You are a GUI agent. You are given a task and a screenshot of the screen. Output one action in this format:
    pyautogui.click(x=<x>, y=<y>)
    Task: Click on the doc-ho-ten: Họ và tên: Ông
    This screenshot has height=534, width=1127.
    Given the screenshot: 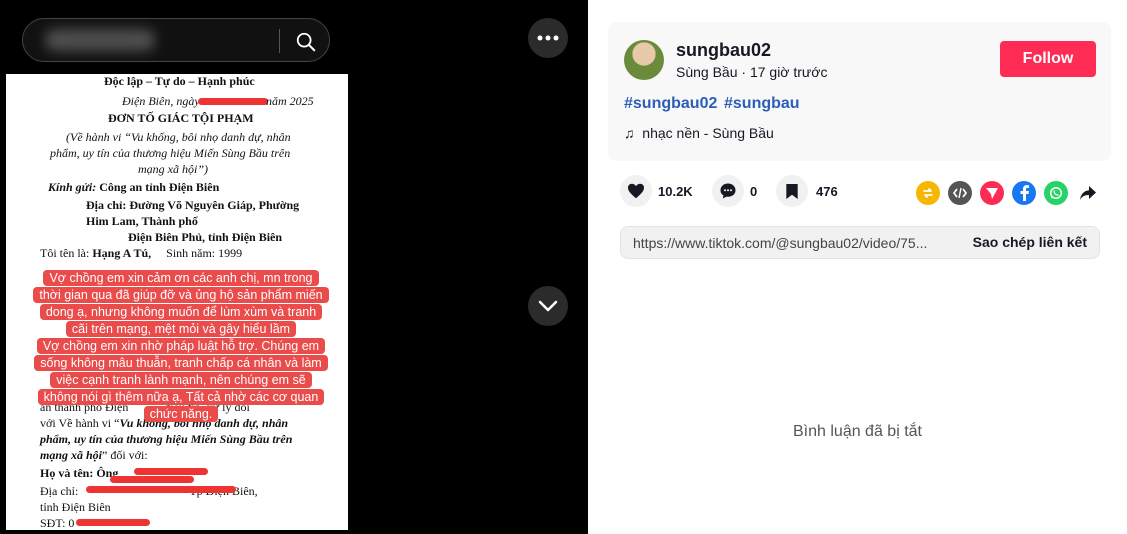 What is the action you would take?
    pyautogui.click(x=79, y=473)
    